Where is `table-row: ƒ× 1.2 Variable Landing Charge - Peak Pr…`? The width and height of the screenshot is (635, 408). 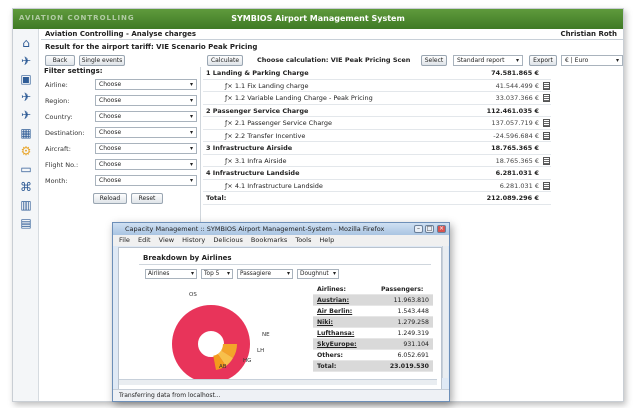 table-row: ƒ× 1.2 Variable Landing Charge - Peak Pr… is located at coordinates (377, 98).